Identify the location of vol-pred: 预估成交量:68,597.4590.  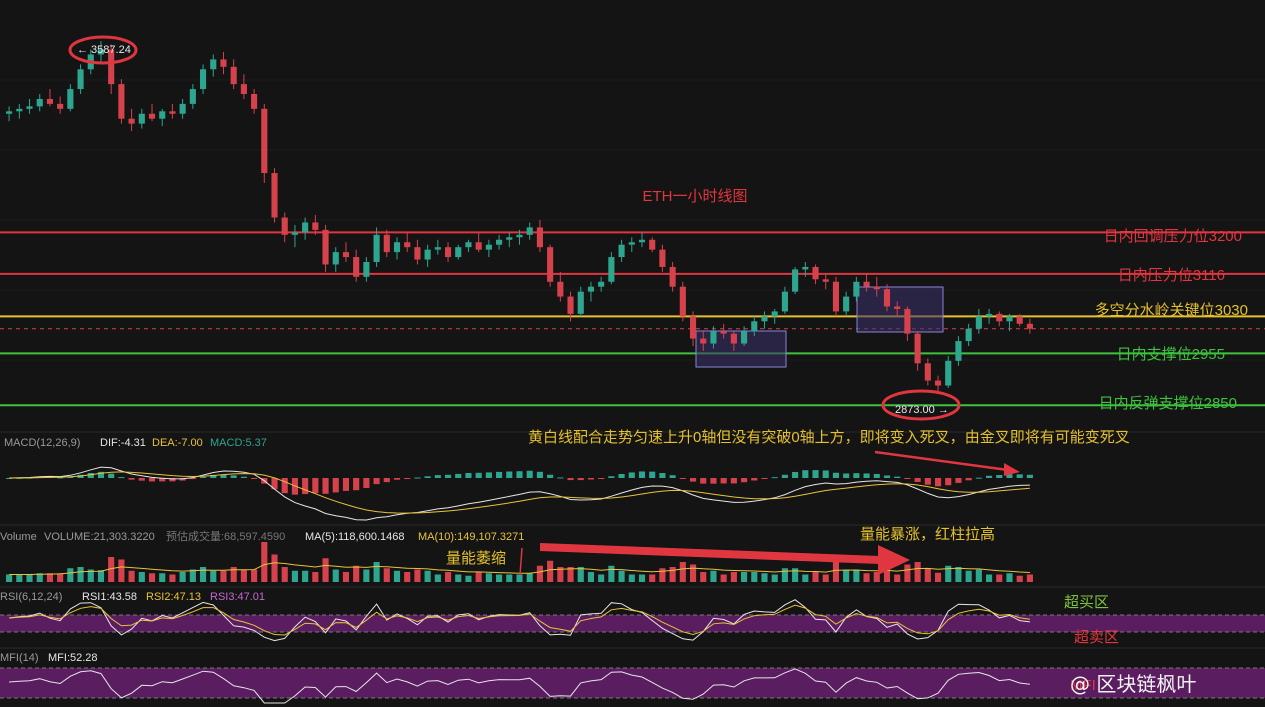
(225, 536).